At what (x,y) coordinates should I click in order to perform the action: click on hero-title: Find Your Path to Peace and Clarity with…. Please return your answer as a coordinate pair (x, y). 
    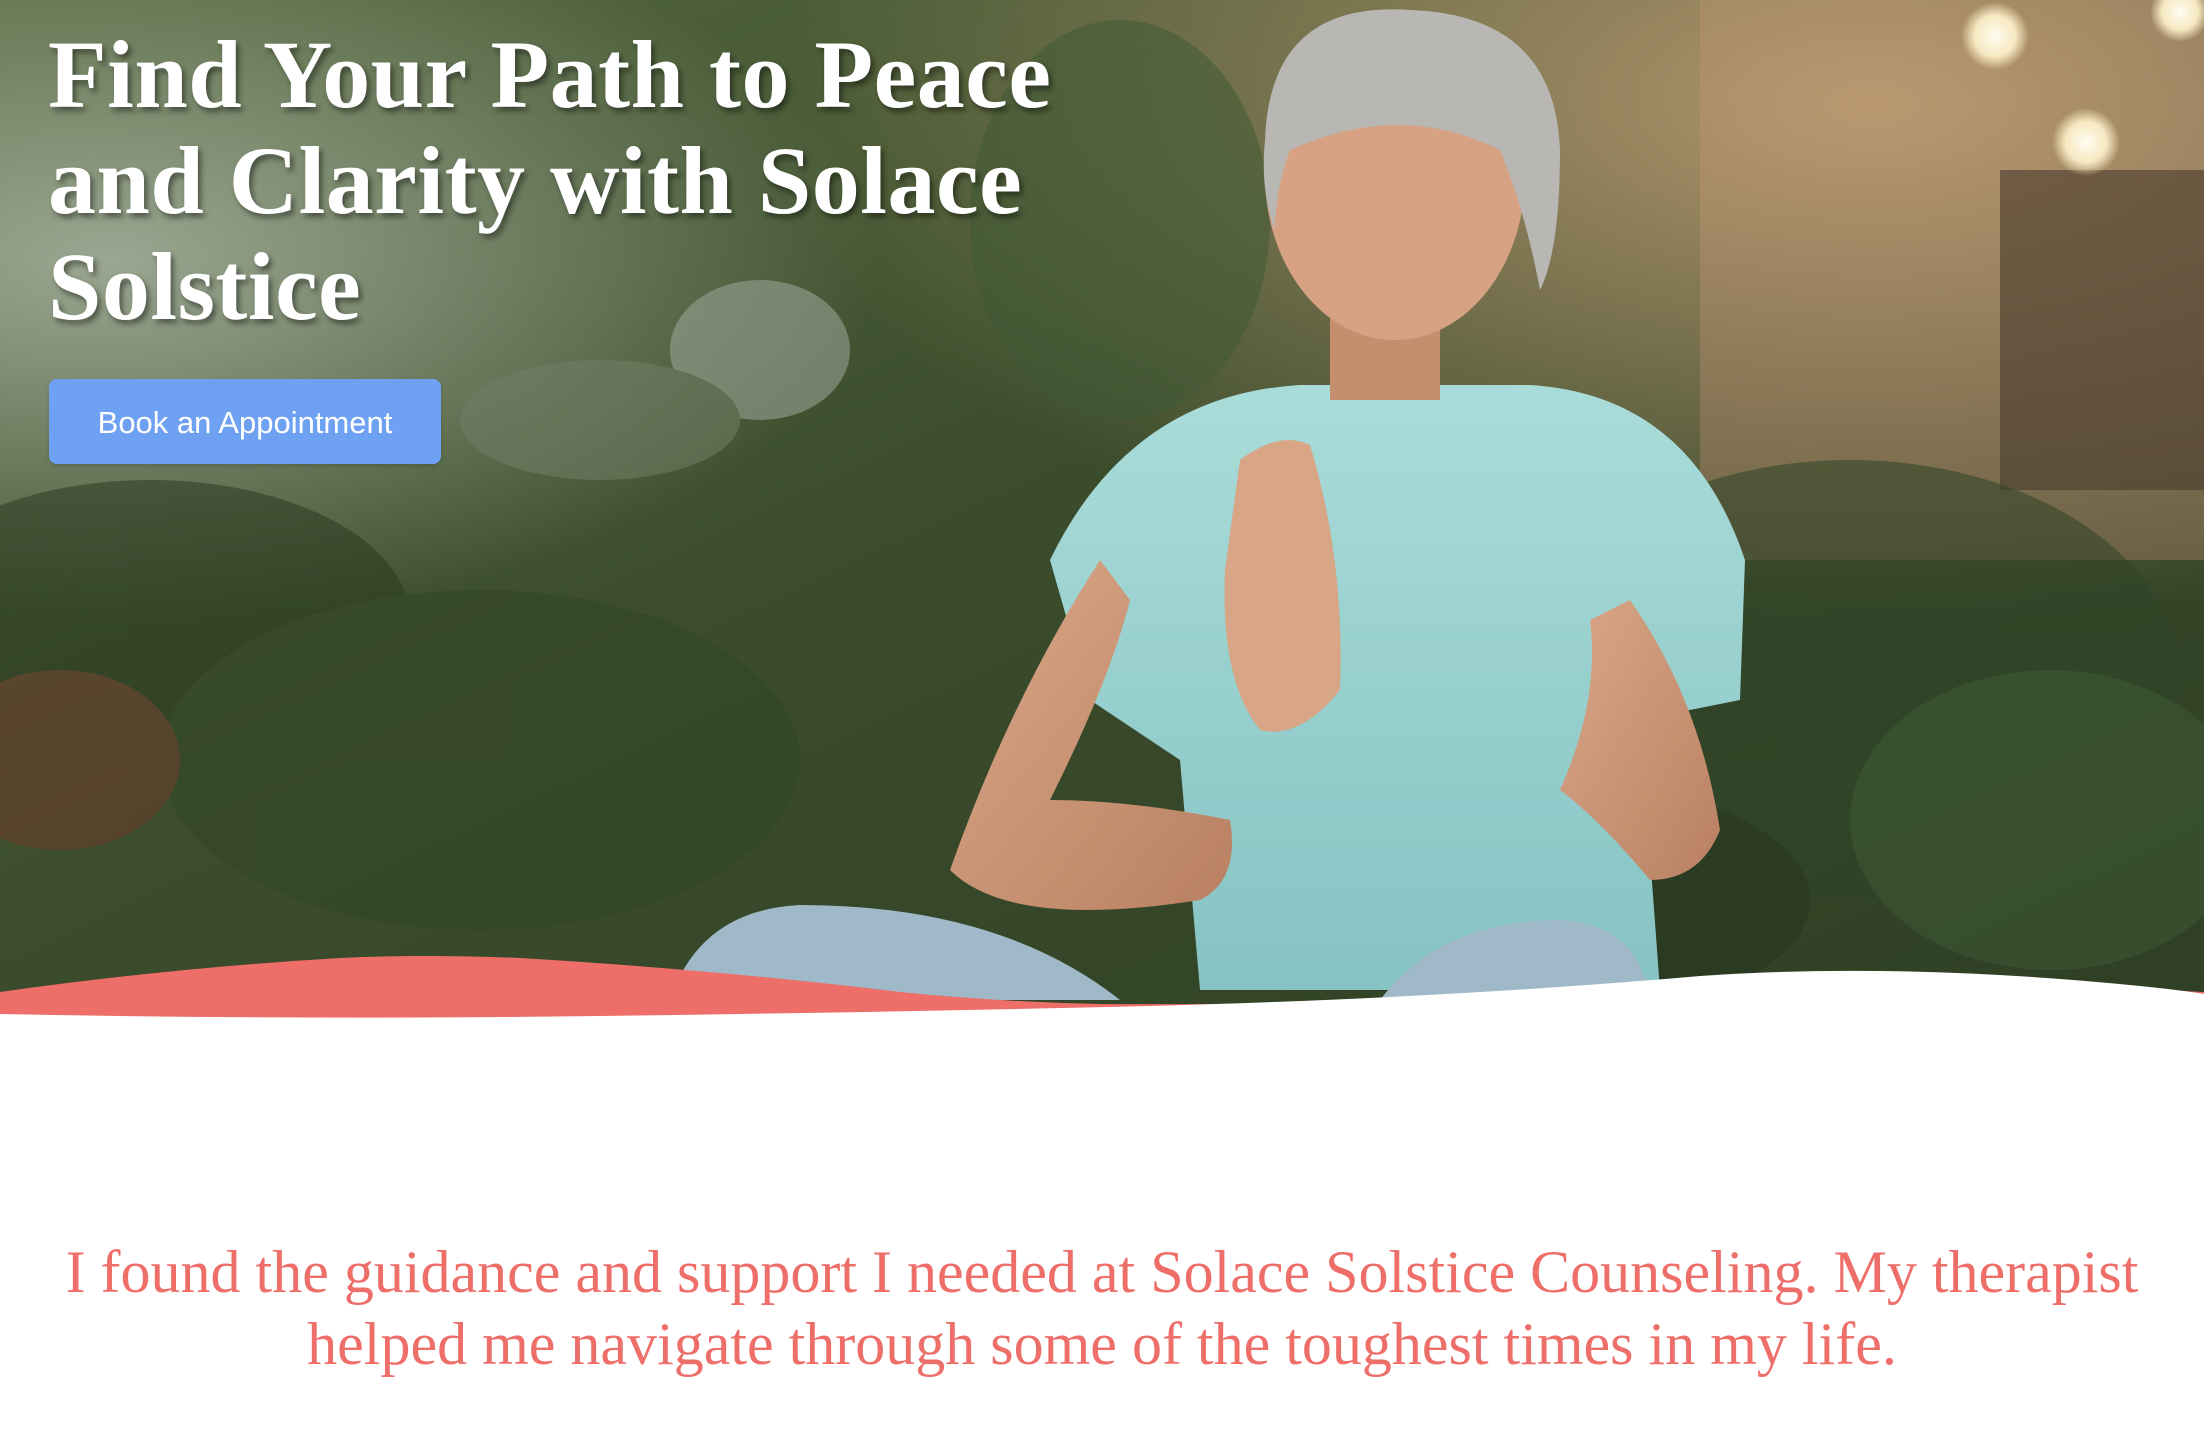
    Looking at the image, I should click on (550, 180).